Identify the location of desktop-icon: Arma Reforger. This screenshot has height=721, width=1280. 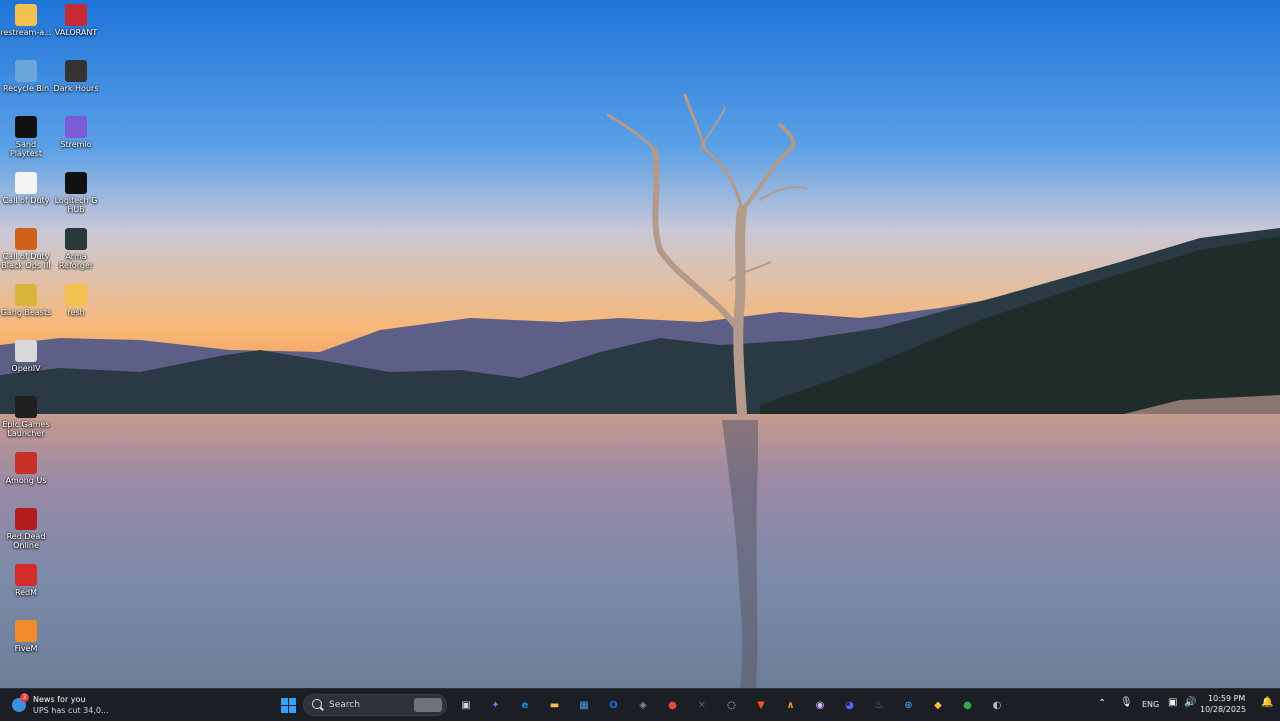
(76, 249).